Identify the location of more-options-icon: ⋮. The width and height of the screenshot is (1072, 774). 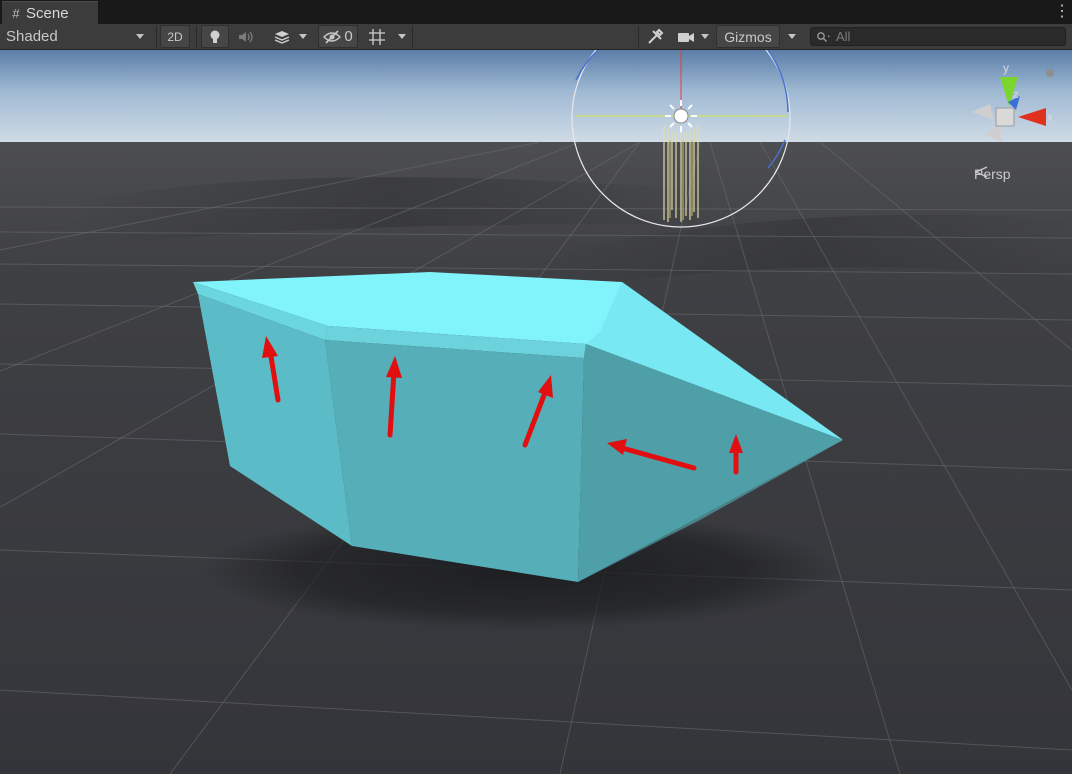
(1062, 12).